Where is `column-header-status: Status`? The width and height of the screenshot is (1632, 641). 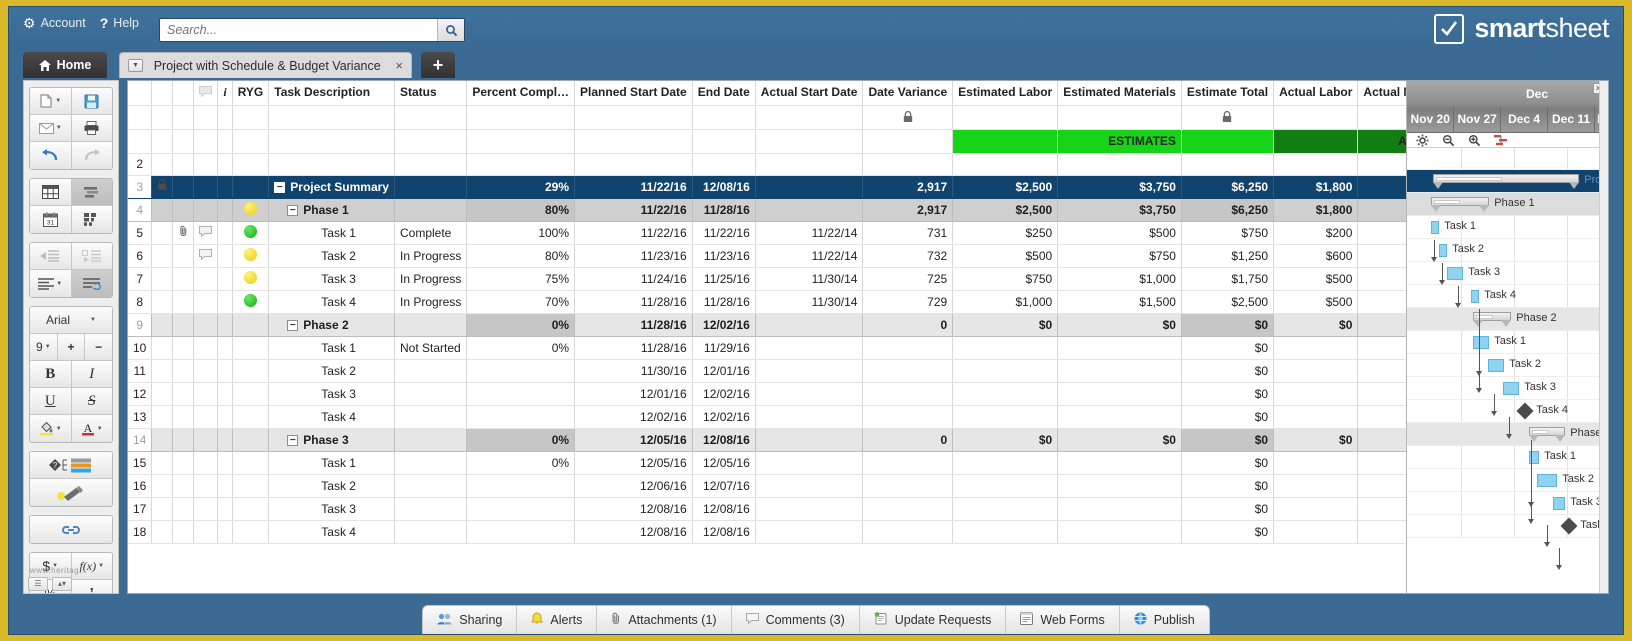 column-header-status: Status is located at coordinates (431, 93).